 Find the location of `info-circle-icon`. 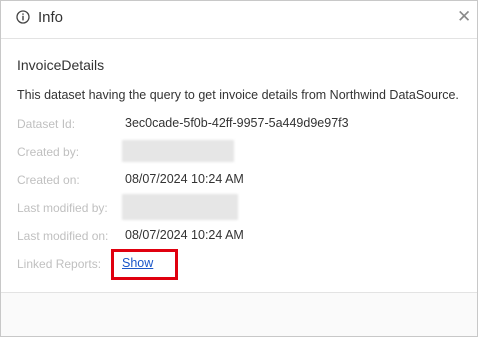

info-circle-icon is located at coordinates (23, 17).